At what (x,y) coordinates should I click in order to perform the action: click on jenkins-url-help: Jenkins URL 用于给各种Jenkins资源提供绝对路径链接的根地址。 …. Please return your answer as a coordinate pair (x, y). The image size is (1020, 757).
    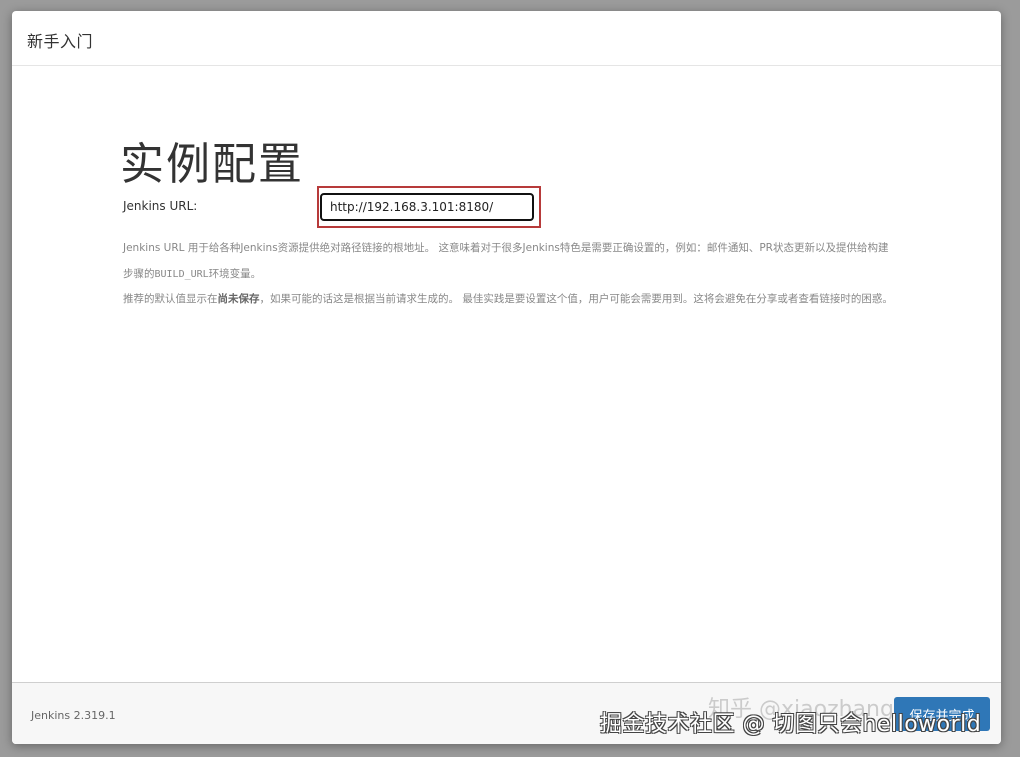
    Looking at the image, I should click on (508, 274).